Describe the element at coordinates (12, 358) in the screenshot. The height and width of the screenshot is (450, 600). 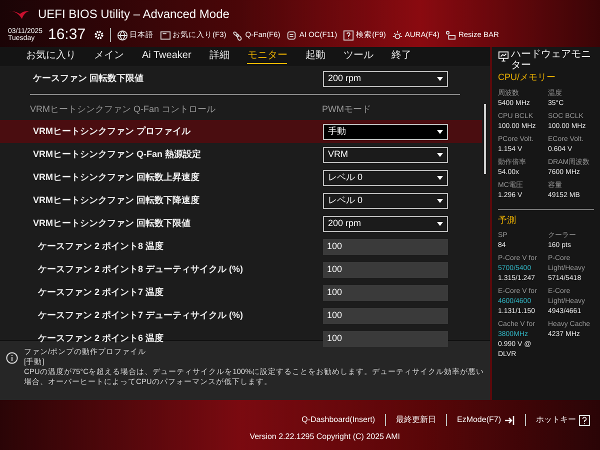
I see `info-icon` at that location.